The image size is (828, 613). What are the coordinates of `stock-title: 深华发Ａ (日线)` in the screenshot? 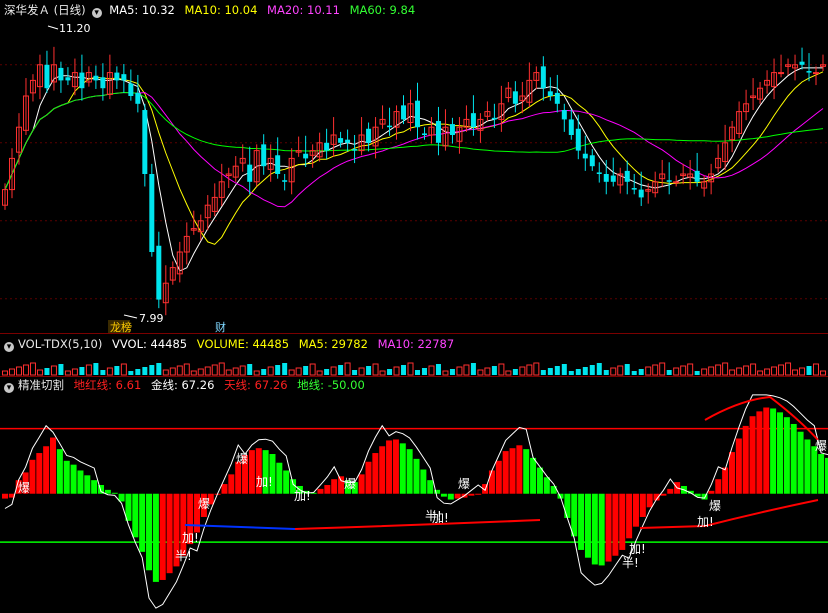 It's located at (45, 10).